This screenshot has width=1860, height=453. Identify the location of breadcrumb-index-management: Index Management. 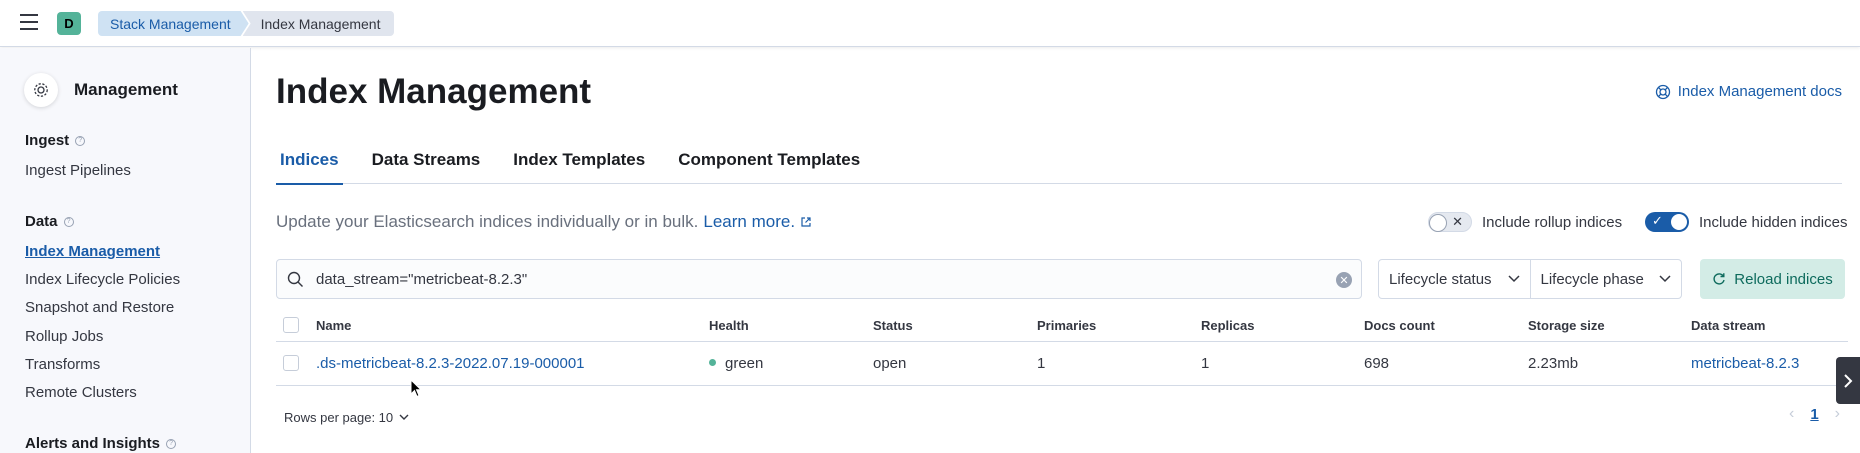
(318, 23).